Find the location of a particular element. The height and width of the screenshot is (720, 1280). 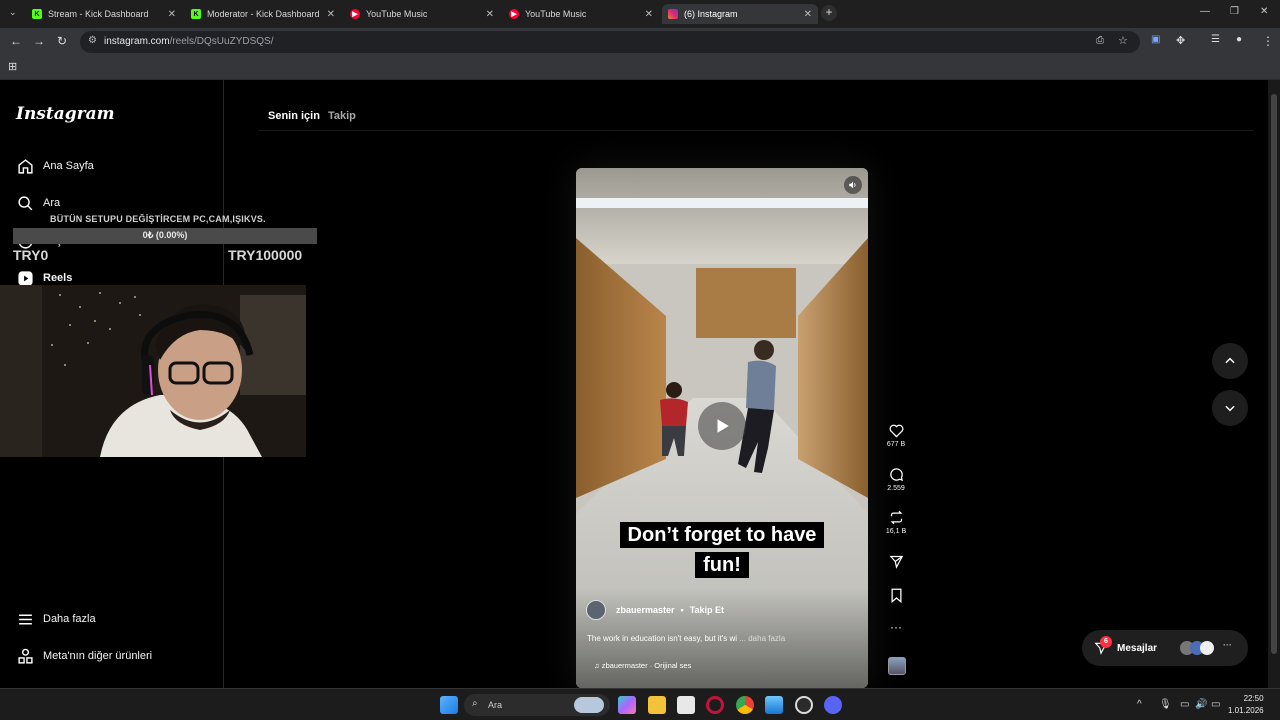

tab-title: Moderator - Kick Dashboard is located at coordinates (263, 14).